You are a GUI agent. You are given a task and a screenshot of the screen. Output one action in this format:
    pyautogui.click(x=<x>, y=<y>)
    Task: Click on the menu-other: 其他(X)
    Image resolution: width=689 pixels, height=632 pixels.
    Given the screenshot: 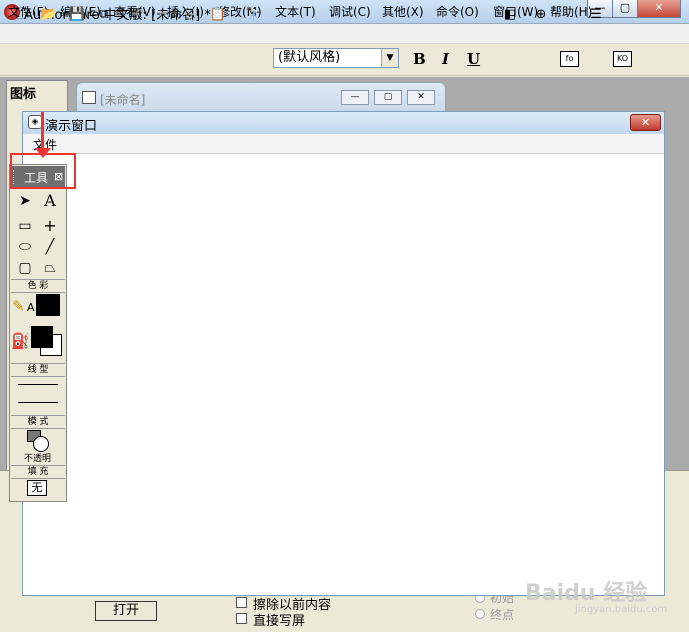 What is the action you would take?
    pyautogui.click(x=403, y=11)
    